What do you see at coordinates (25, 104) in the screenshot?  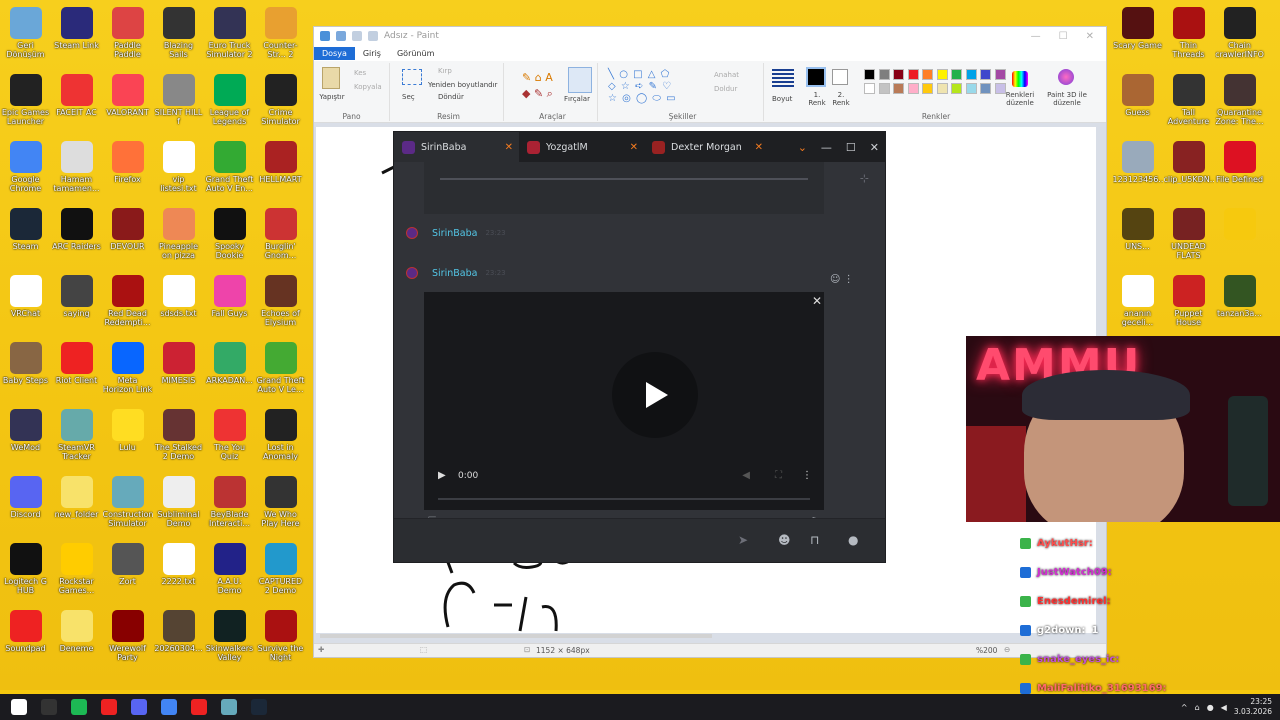 I see `desktop-icon: Epic Games Launcher` at bounding box center [25, 104].